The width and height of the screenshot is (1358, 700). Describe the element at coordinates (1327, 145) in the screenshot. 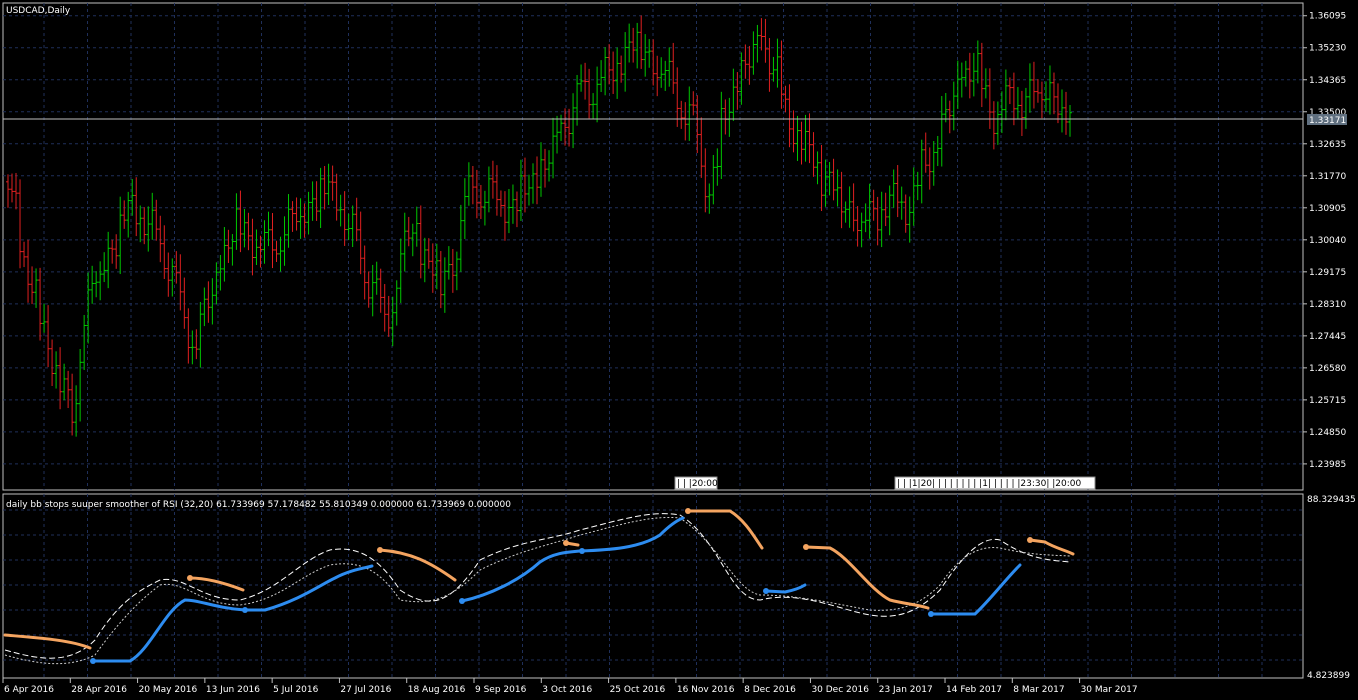

I see `price-scale-label: 1.32635` at that location.